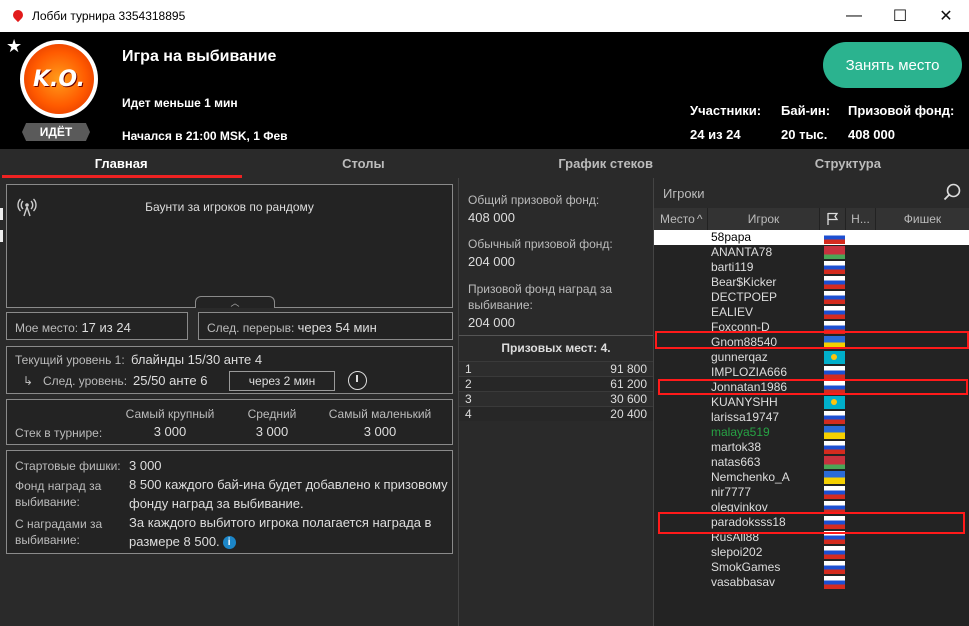 This screenshot has height=626, width=969. What do you see at coordinates (229, 246) in the screenshot?
I see `broadcast-box: Баунти за игроков по рандому ︿` at bounding box center [229, 246].